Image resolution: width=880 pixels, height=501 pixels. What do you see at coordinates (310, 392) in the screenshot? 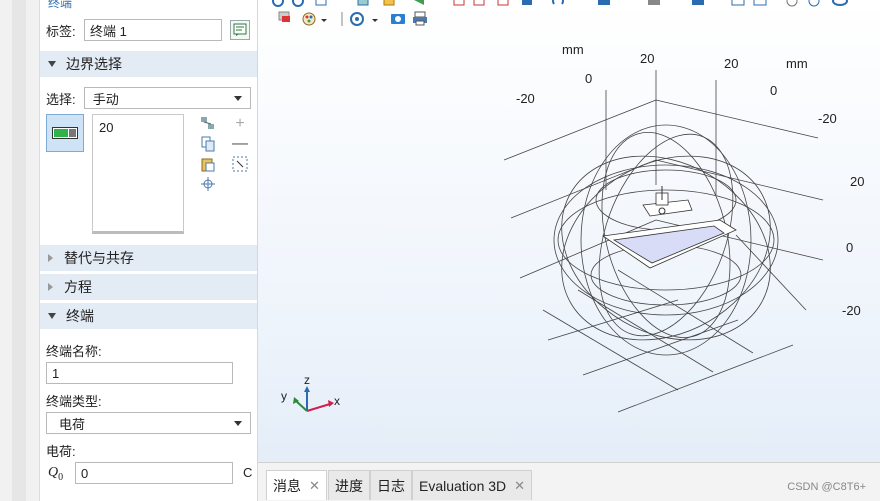
I see `coordinate-triad: z x y` at bounding box center [310, 392].